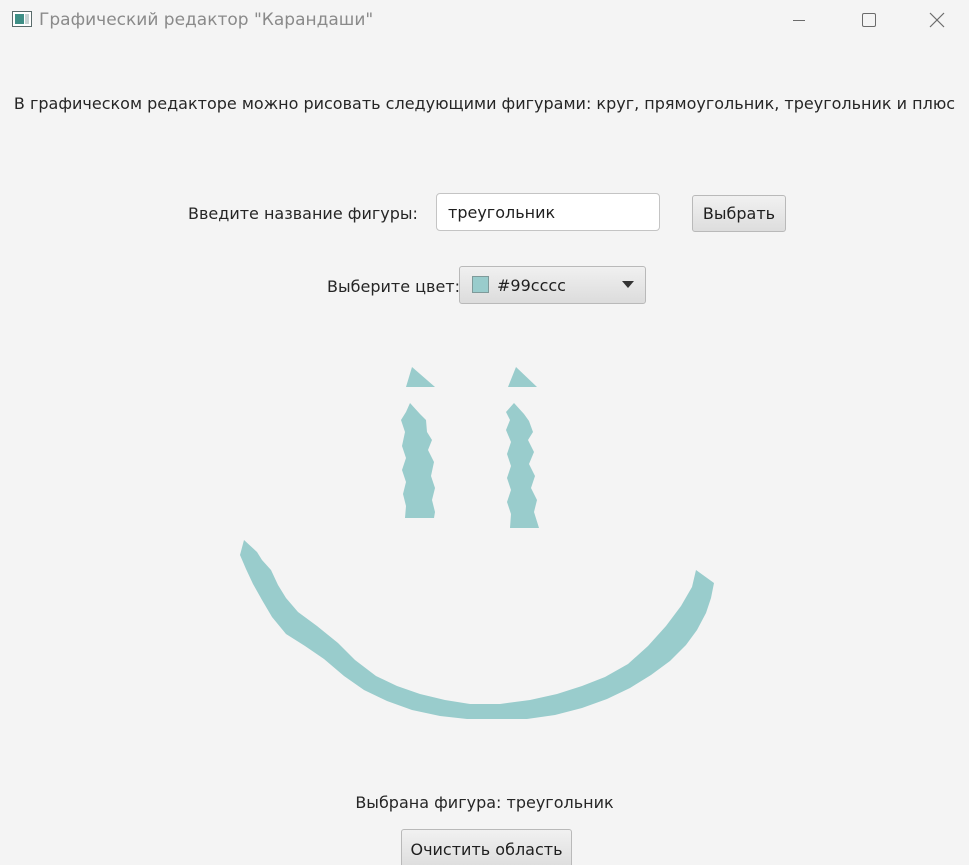 The image size is (969, 865). What do you see at coordinates (531, 285) in the screenshot?
I see `color-value: #99cccc` at bounding box center [531, 285].